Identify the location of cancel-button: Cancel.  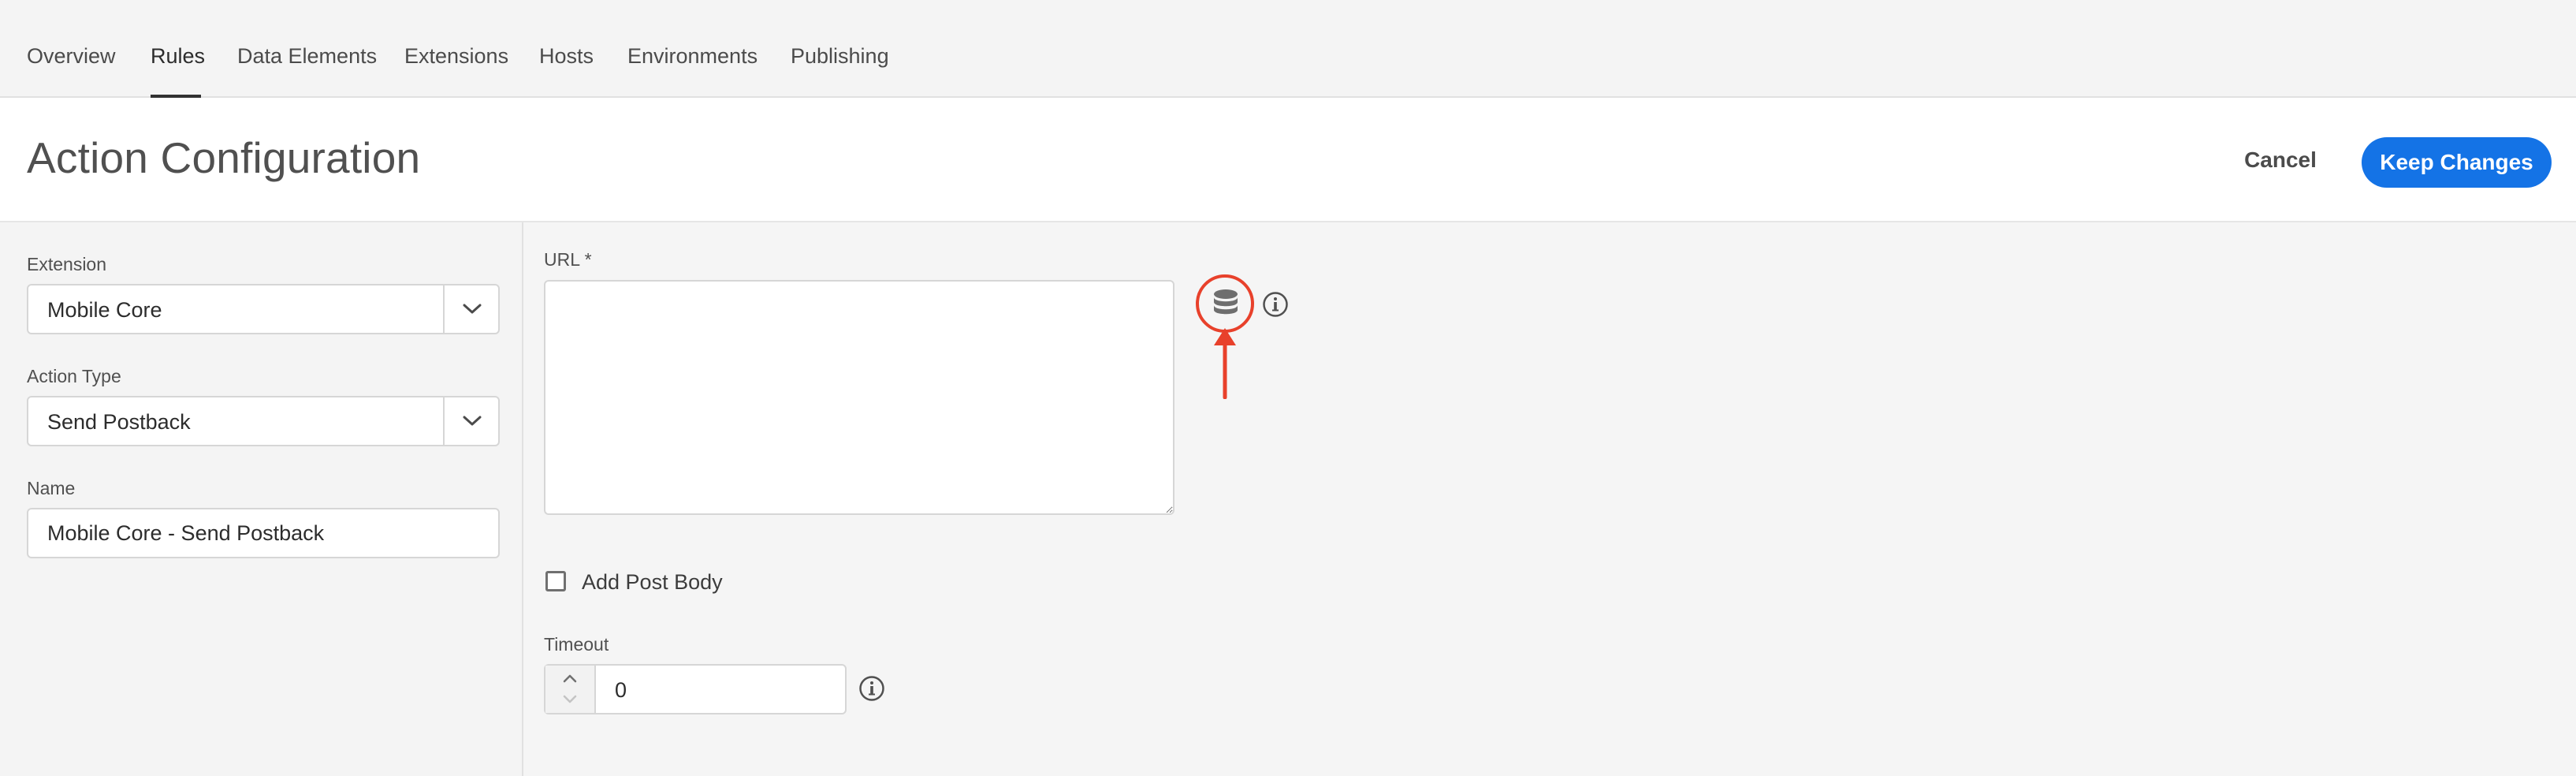
(2280, 160).